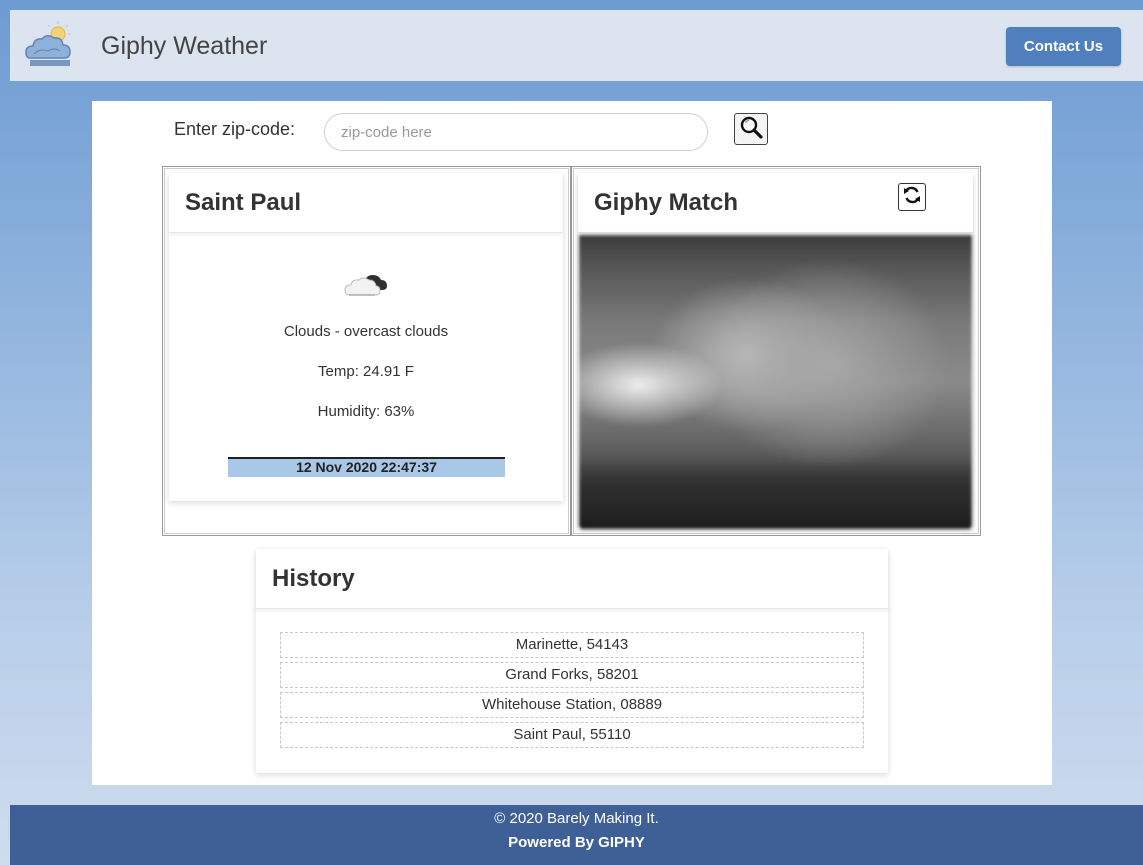  Describe the element at coordinates (572, 645) in the screenshot. I see `history-item: Marinette, 54143` at that location.